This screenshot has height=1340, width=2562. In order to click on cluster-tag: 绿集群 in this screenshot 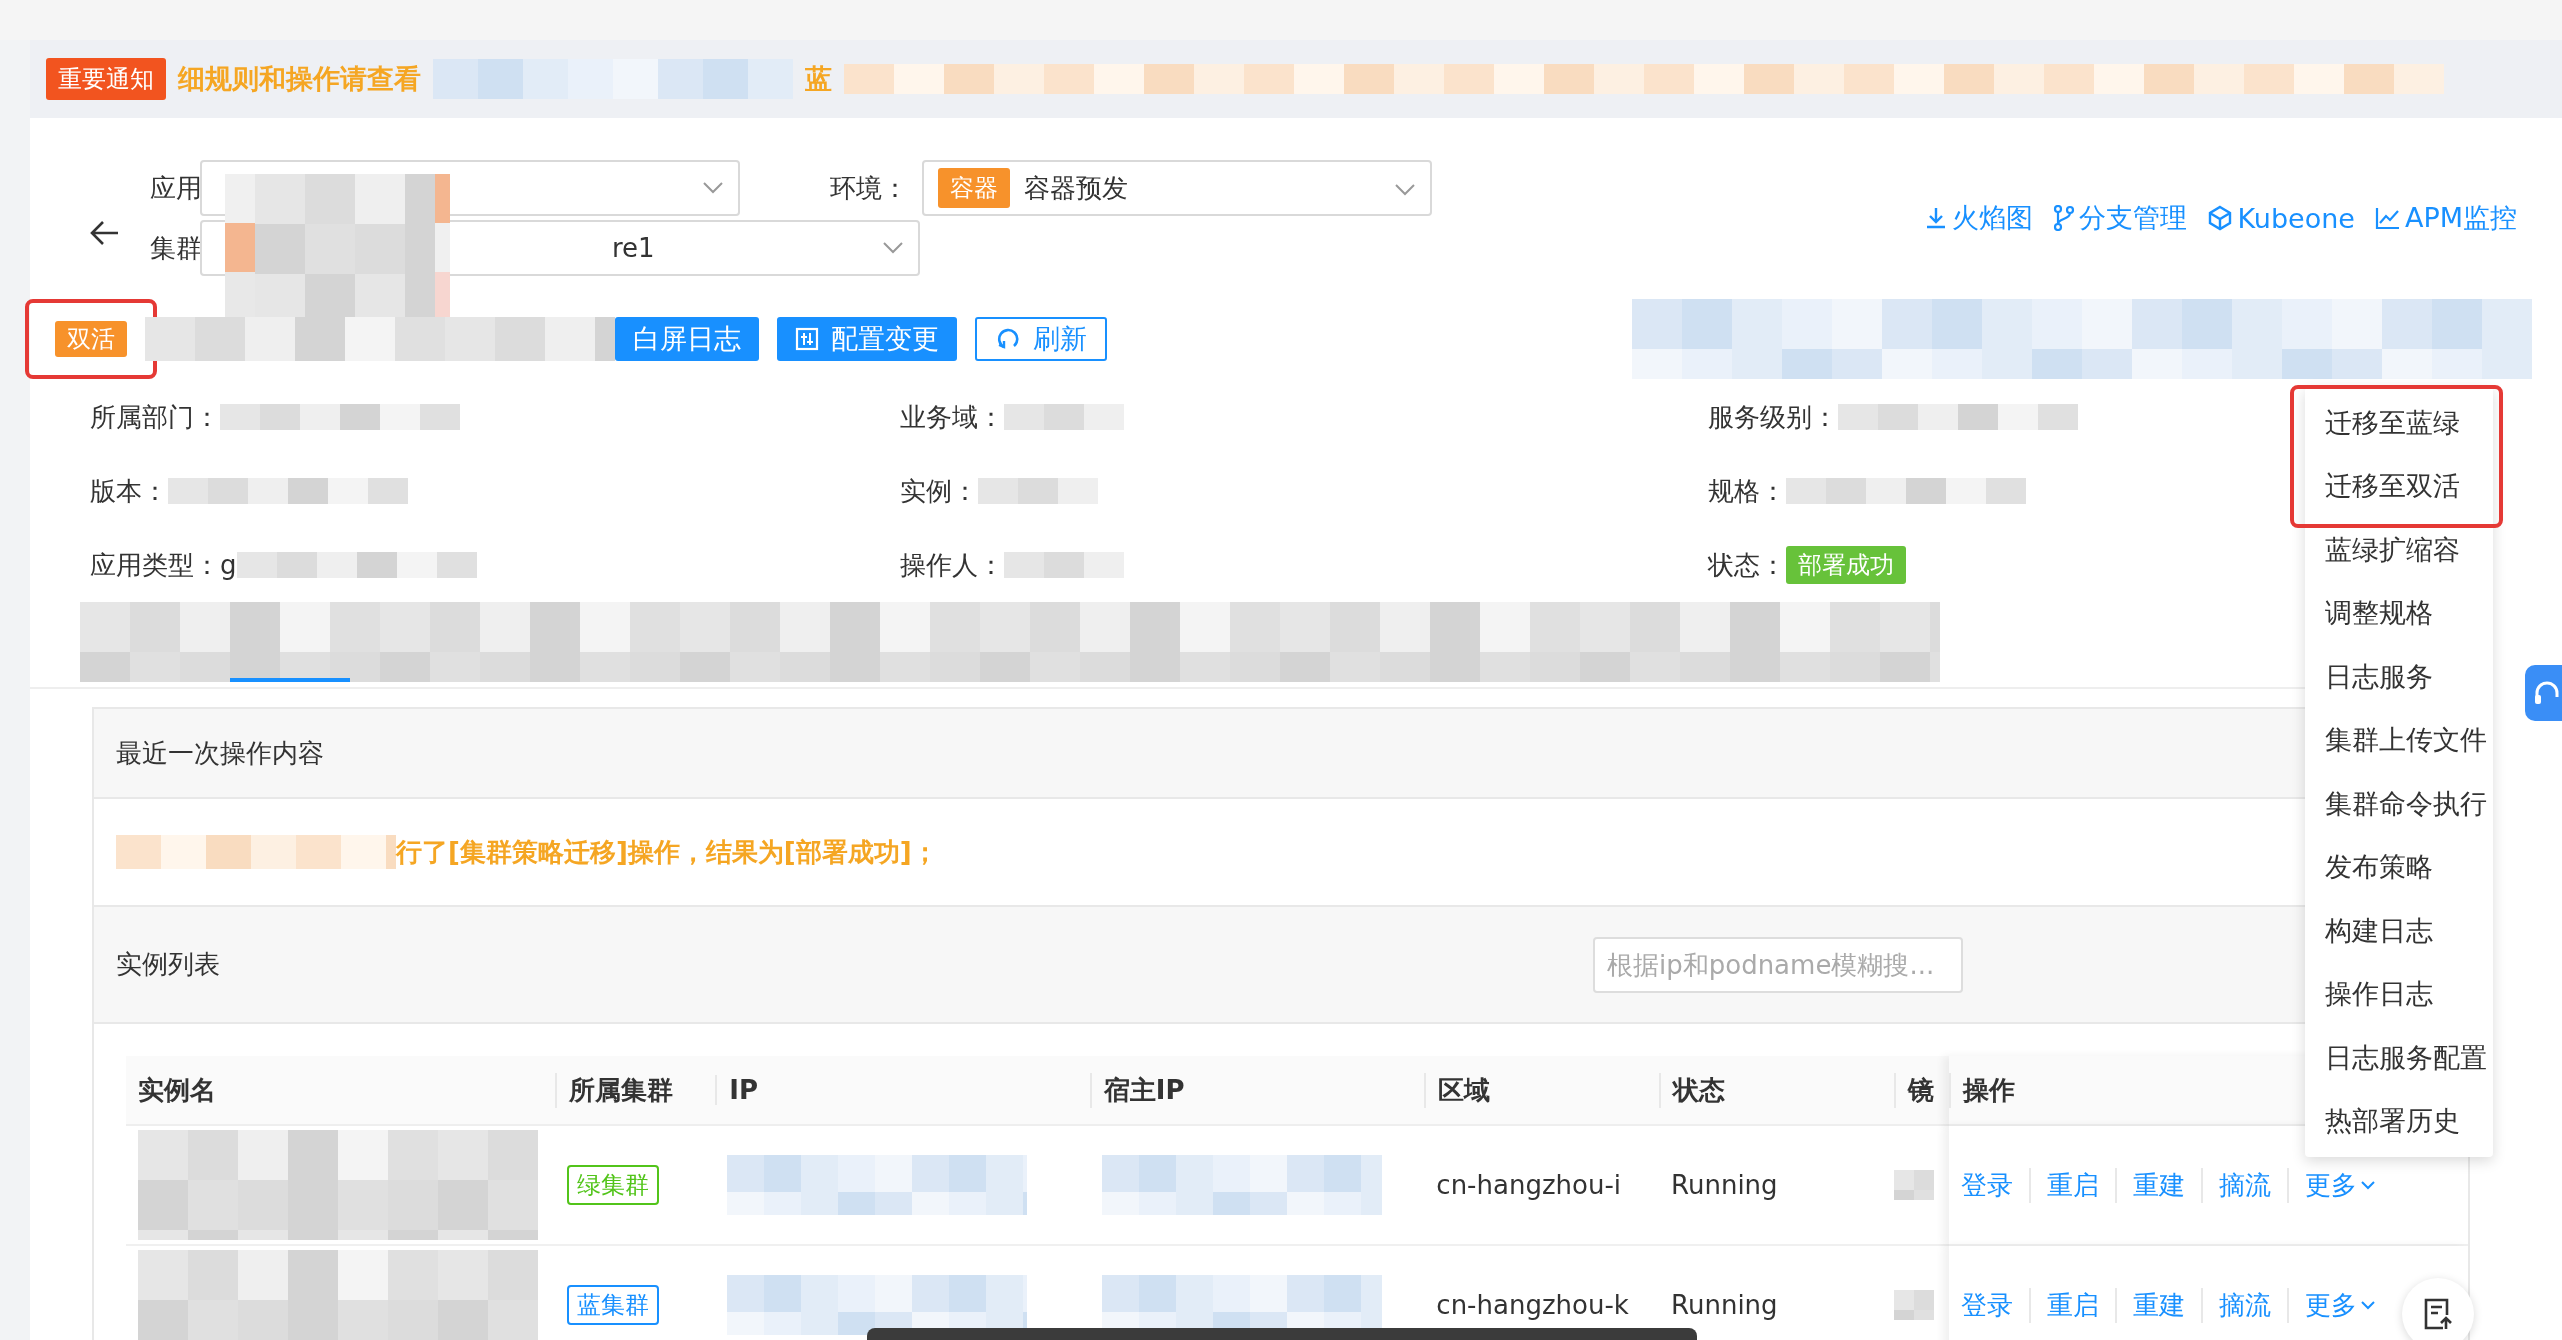, I will do `click(613, 1185)`.